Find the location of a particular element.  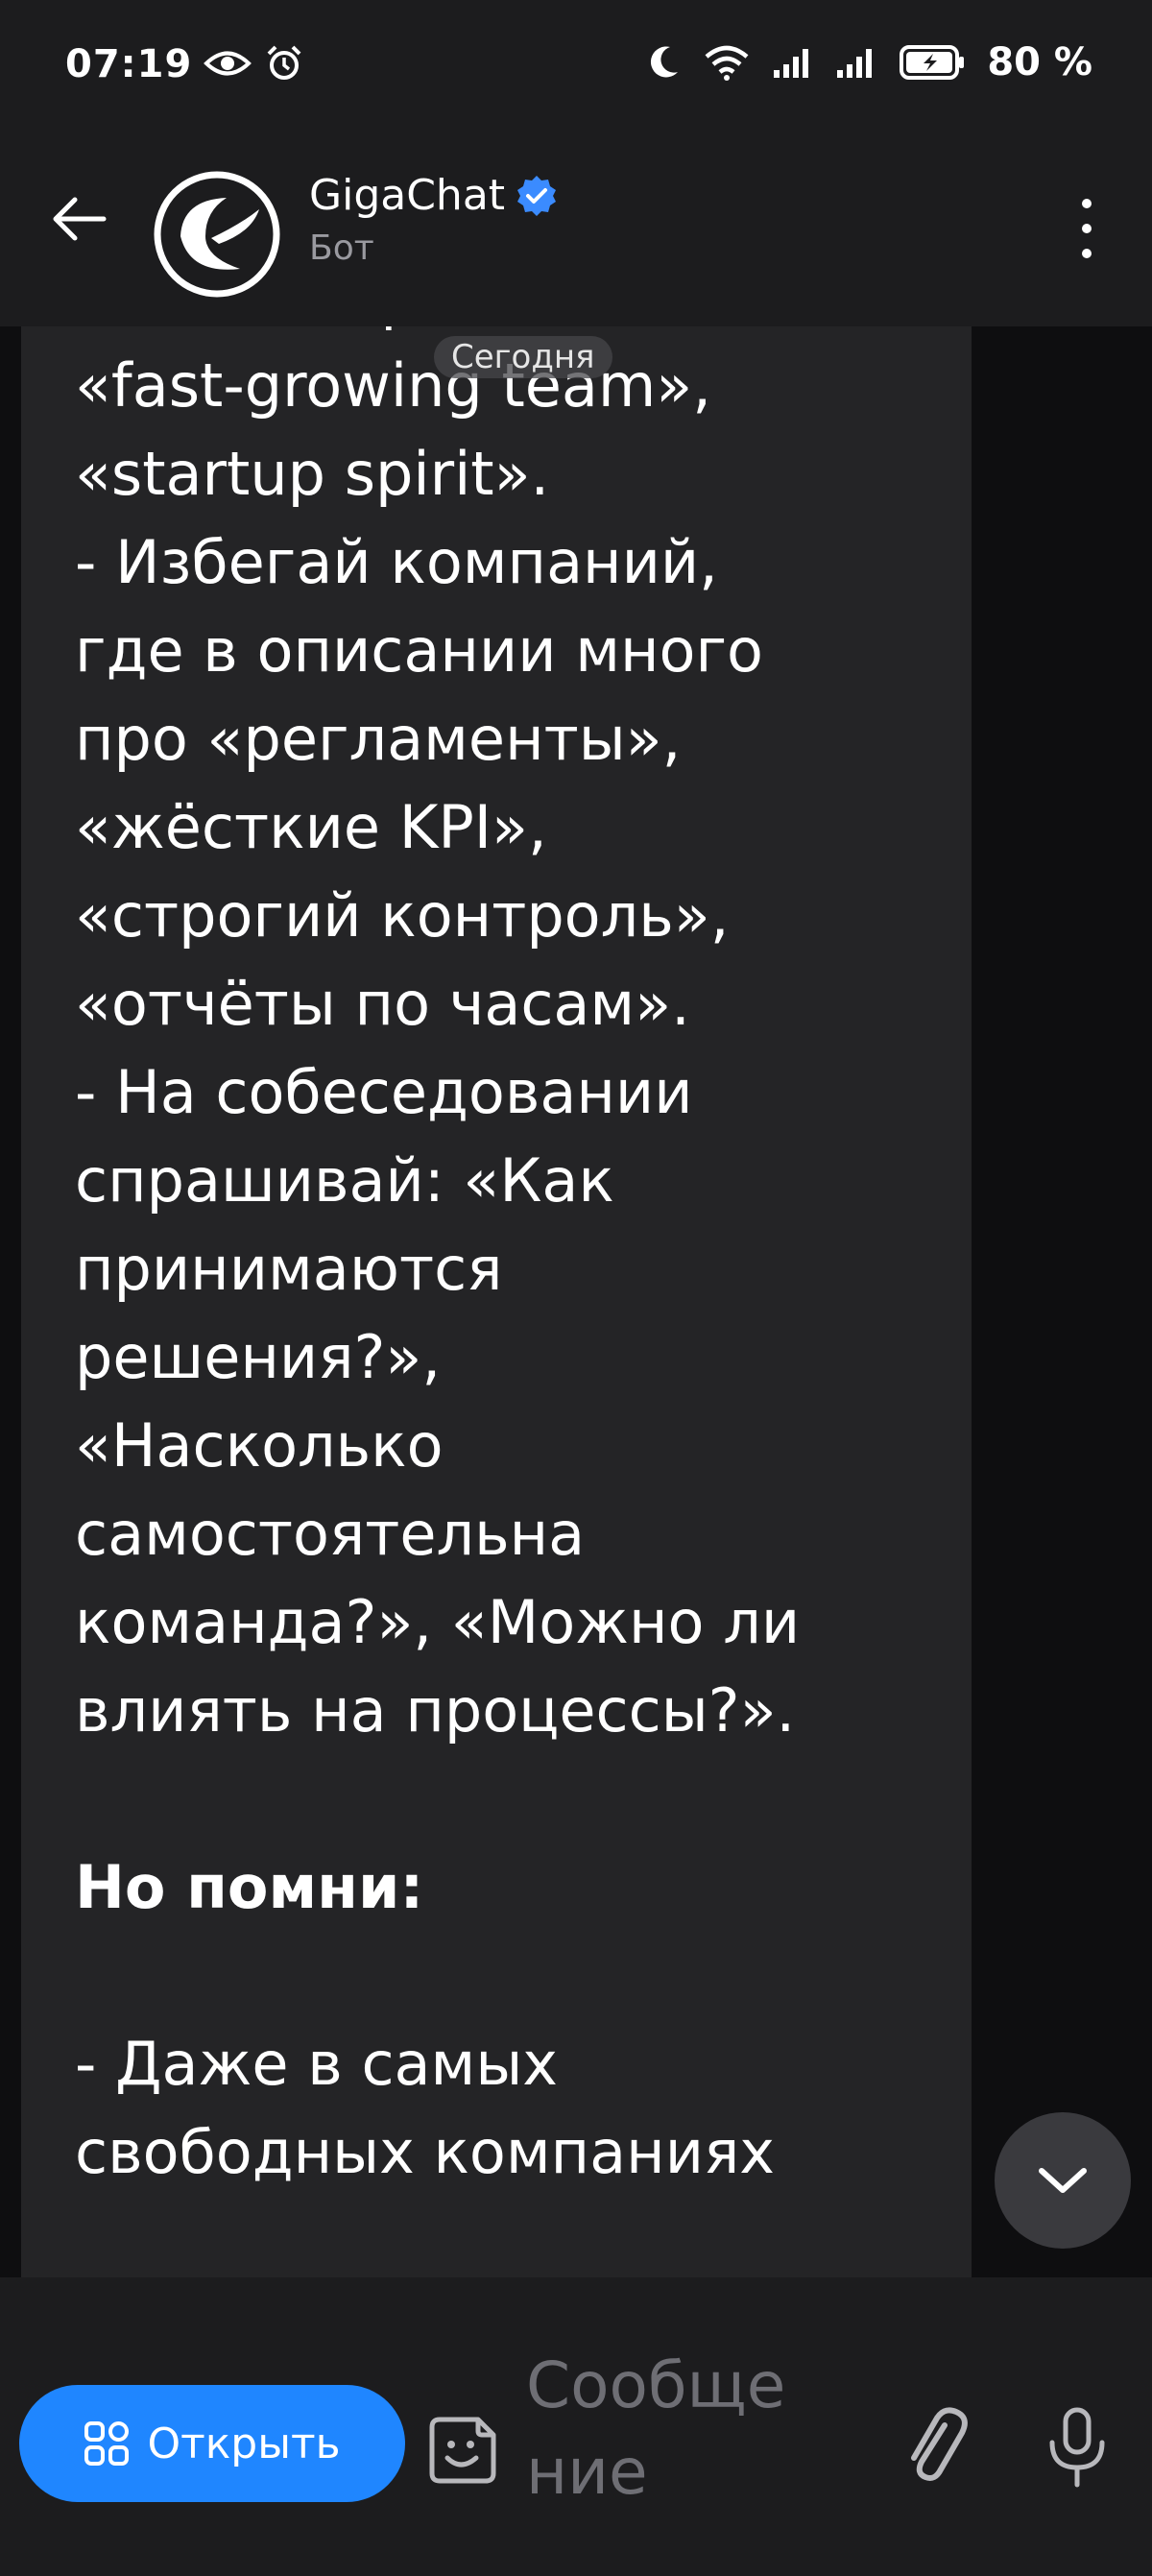

message-line: команда?», «Можно ли is located at coordinates (438, 1622).